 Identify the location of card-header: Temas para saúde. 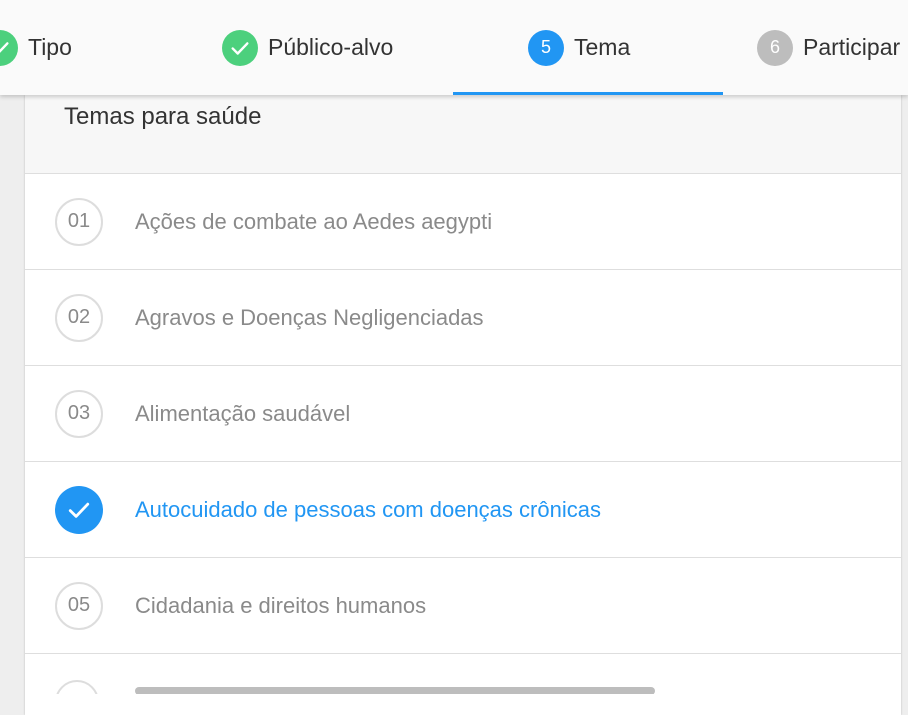
(463, 134).